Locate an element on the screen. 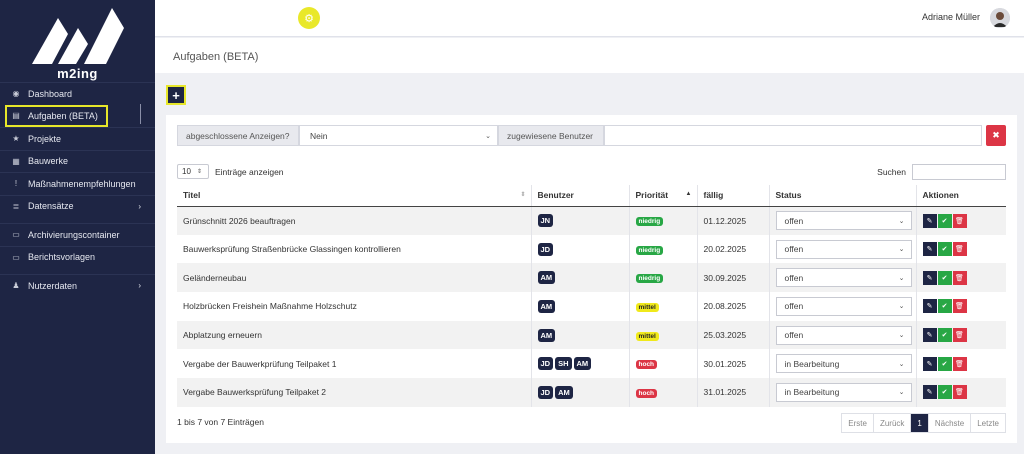  add-task-button: + is located at coordinates (176, 95).